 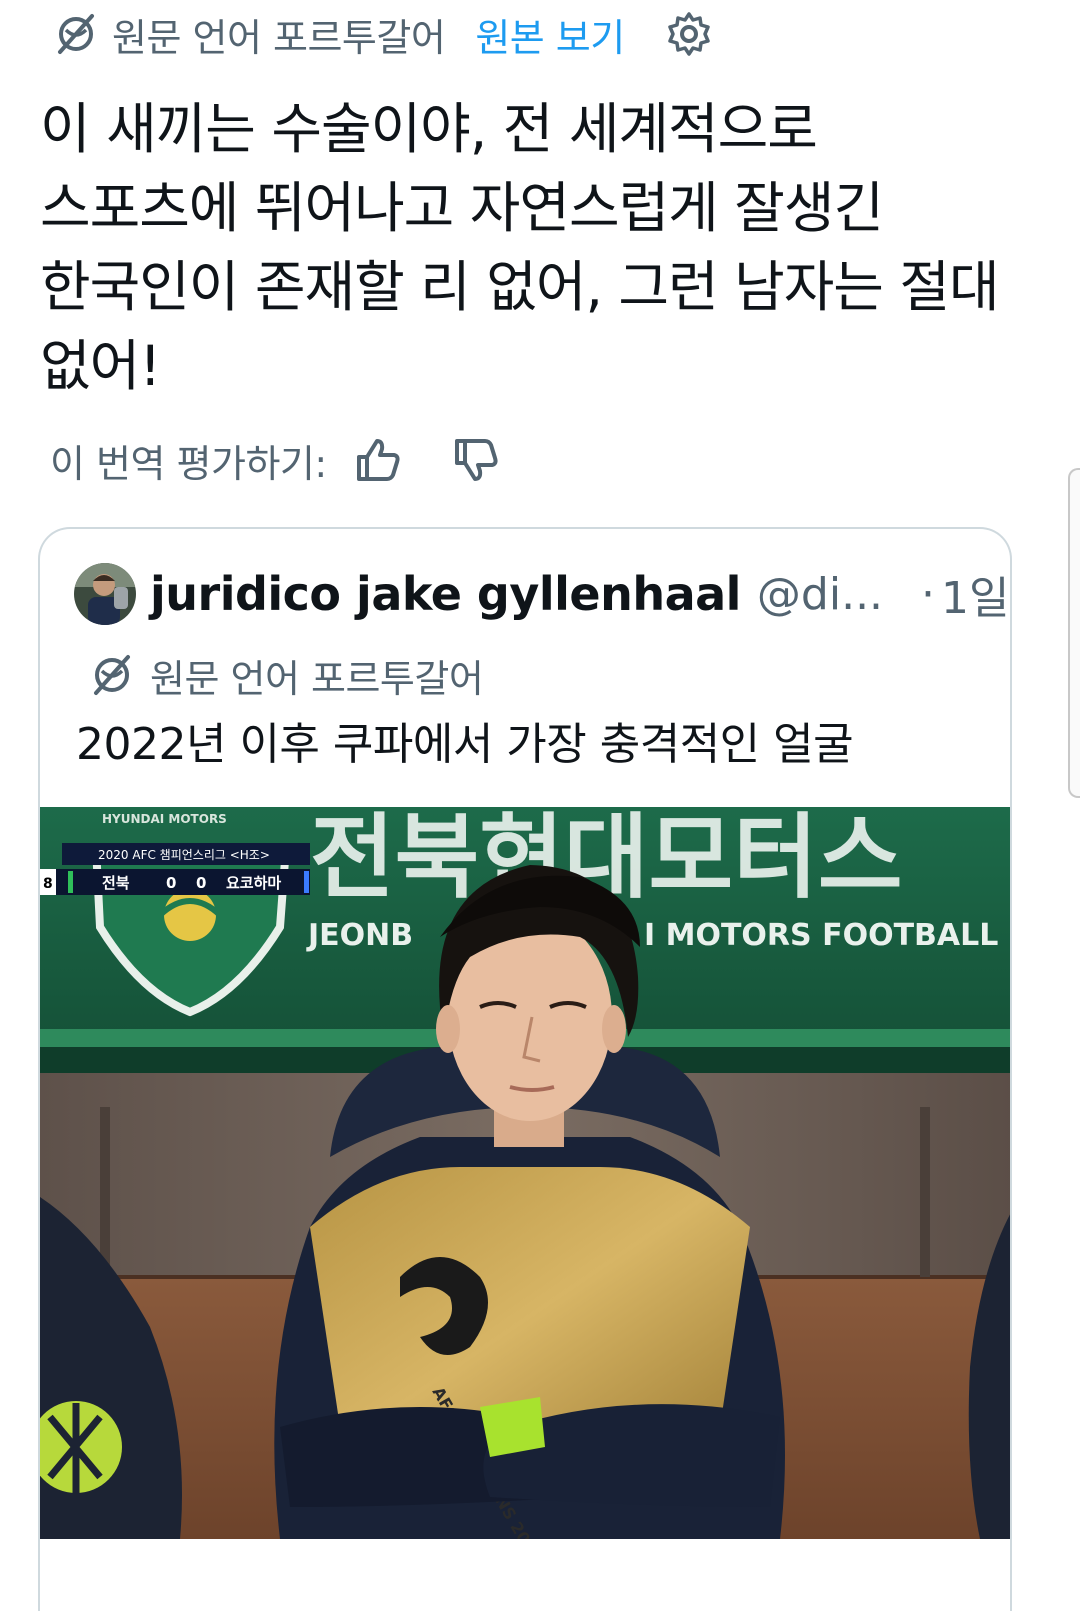 I want to click on quoted-tweet-header: juridico jake gyllenhaal @di... · 1일, so click(x=542, y=594).